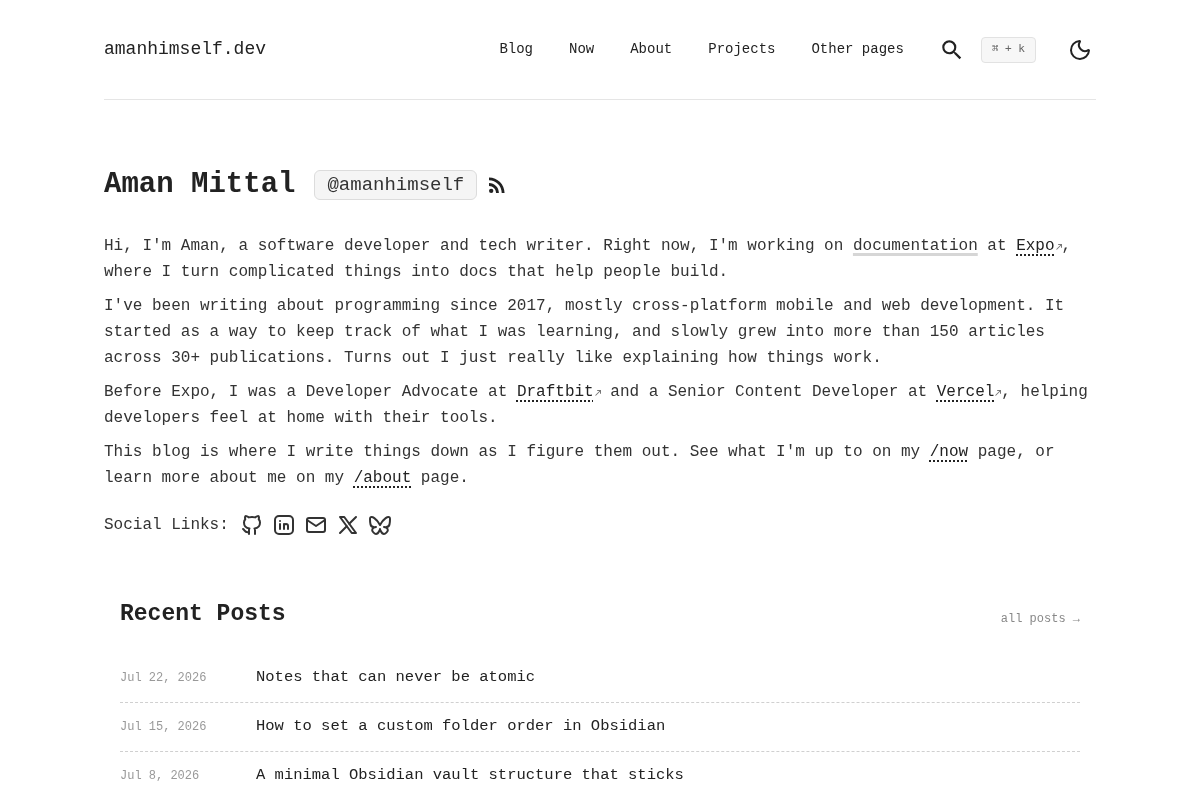  What do you see at coordinates (470, 776) in the screenshot?
I see `post-title-link: A minimal Obsidian vault structure that sticks` at bounding box center [470, 776].